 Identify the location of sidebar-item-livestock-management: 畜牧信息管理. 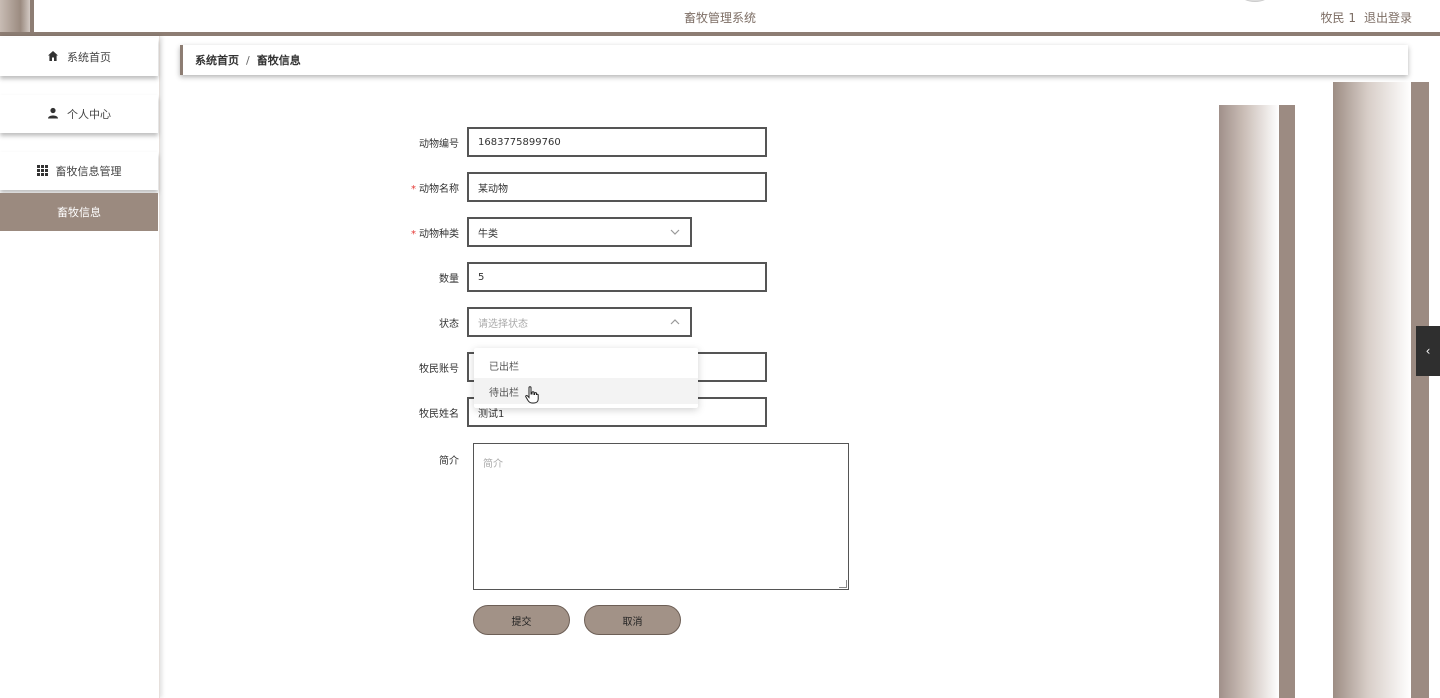
(79, 171).